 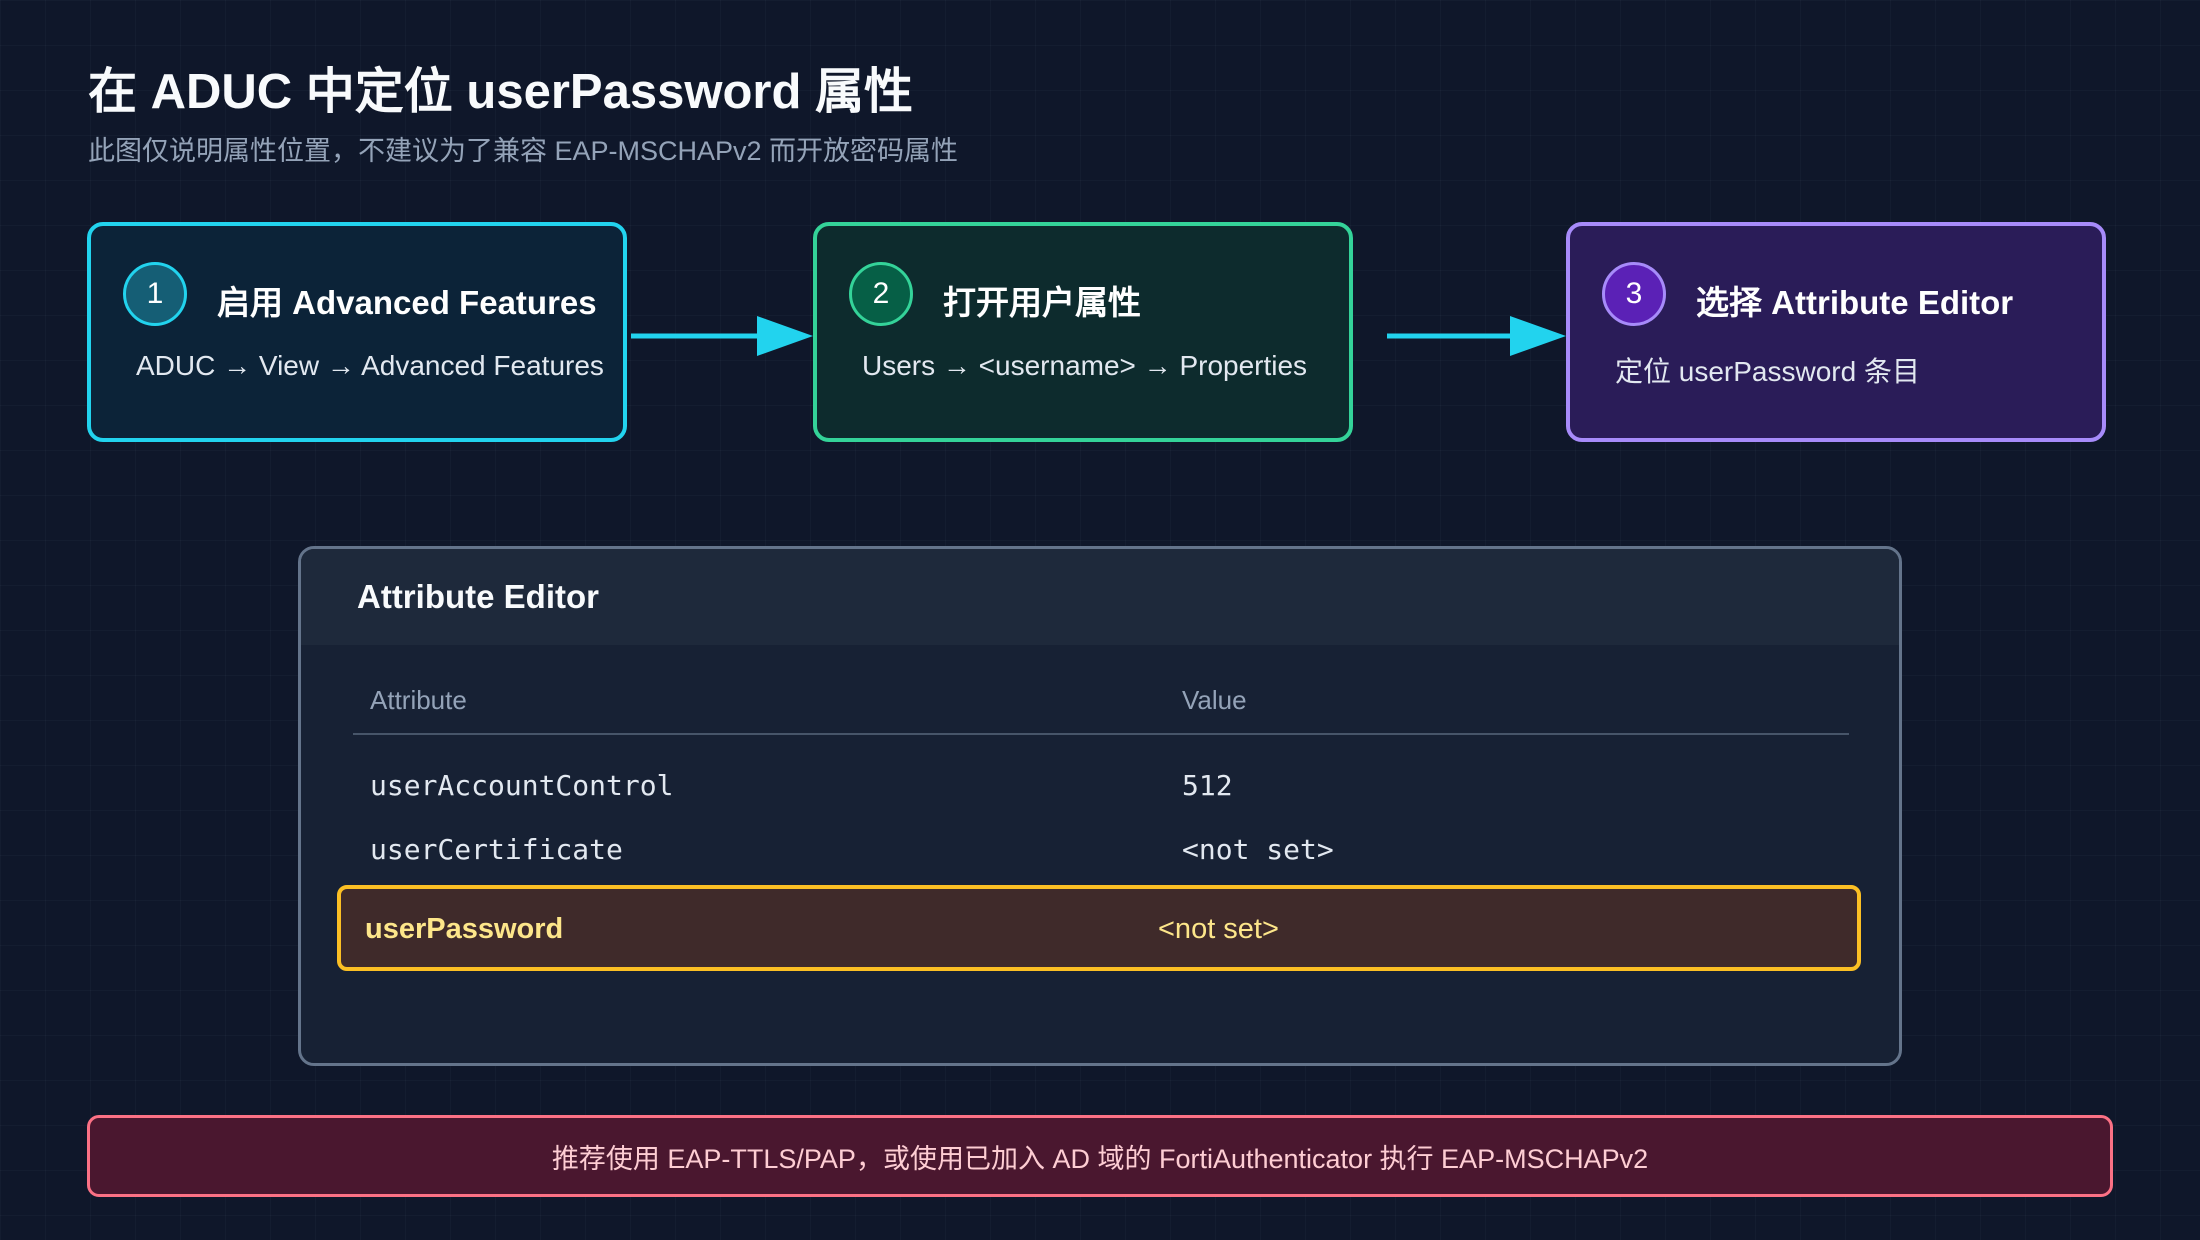 I want to click on step-number-badge: 2, so click(x=881, y=294).